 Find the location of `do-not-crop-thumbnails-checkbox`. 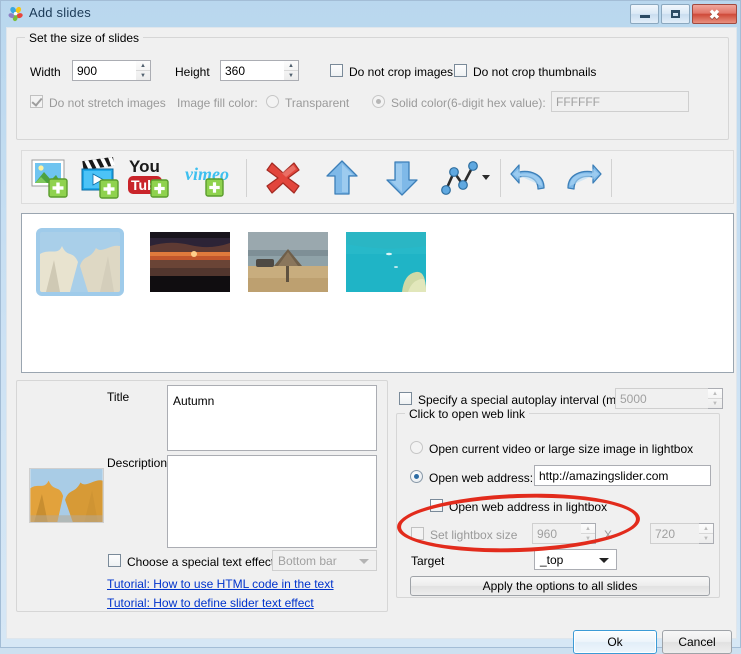

do-not-crop-thumbnails-checkbox is located at coordinates (460, 70).